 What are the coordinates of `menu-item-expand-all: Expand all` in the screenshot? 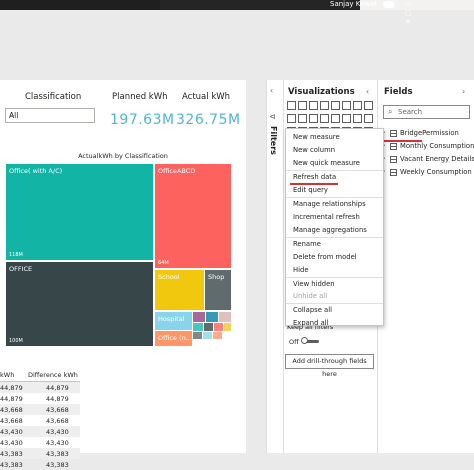 It's located at (311, 323).